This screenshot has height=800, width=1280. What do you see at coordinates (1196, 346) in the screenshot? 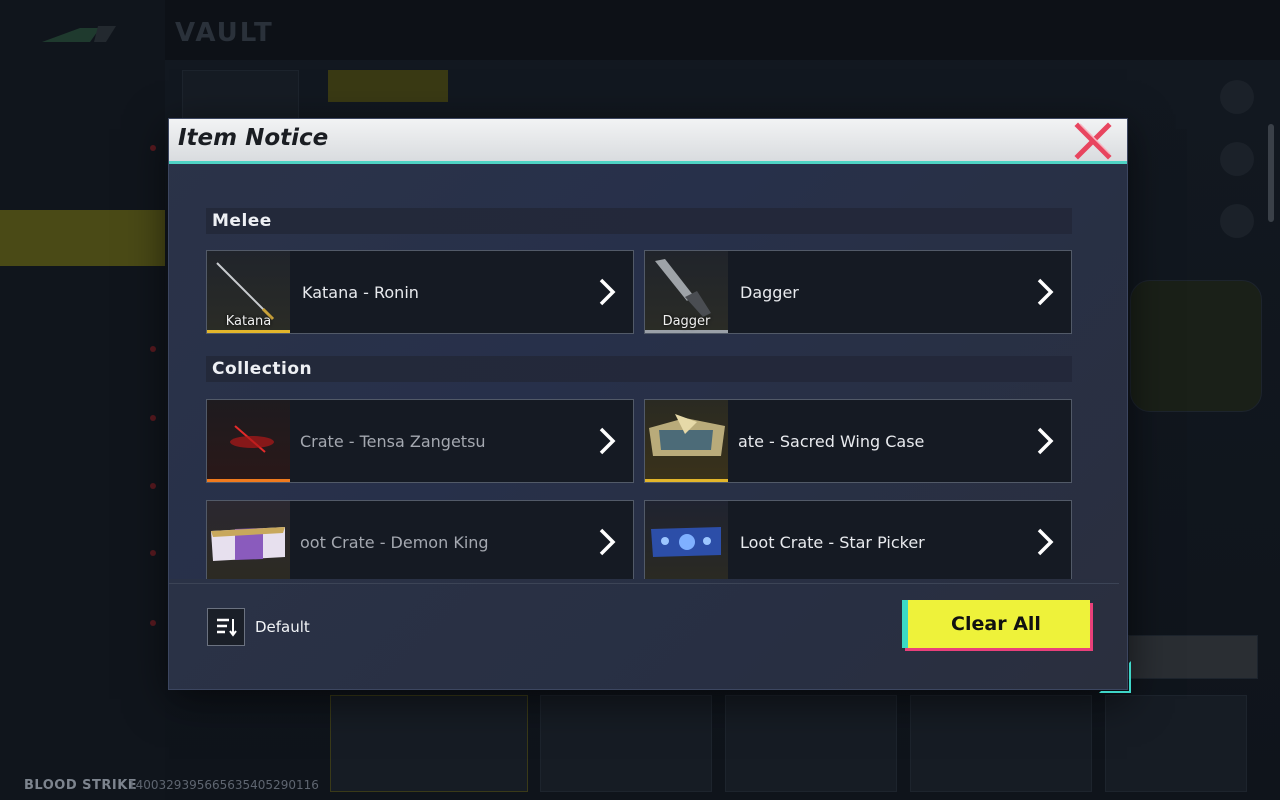
I see `background-item-preview` at bounding box center [1196, 346].